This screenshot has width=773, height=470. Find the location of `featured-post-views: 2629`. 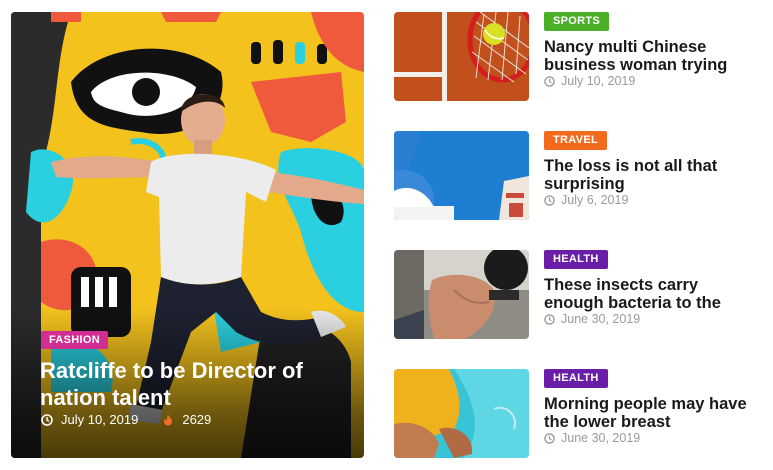

featured-post-views: 2629 is located at coordinates (186, 419).